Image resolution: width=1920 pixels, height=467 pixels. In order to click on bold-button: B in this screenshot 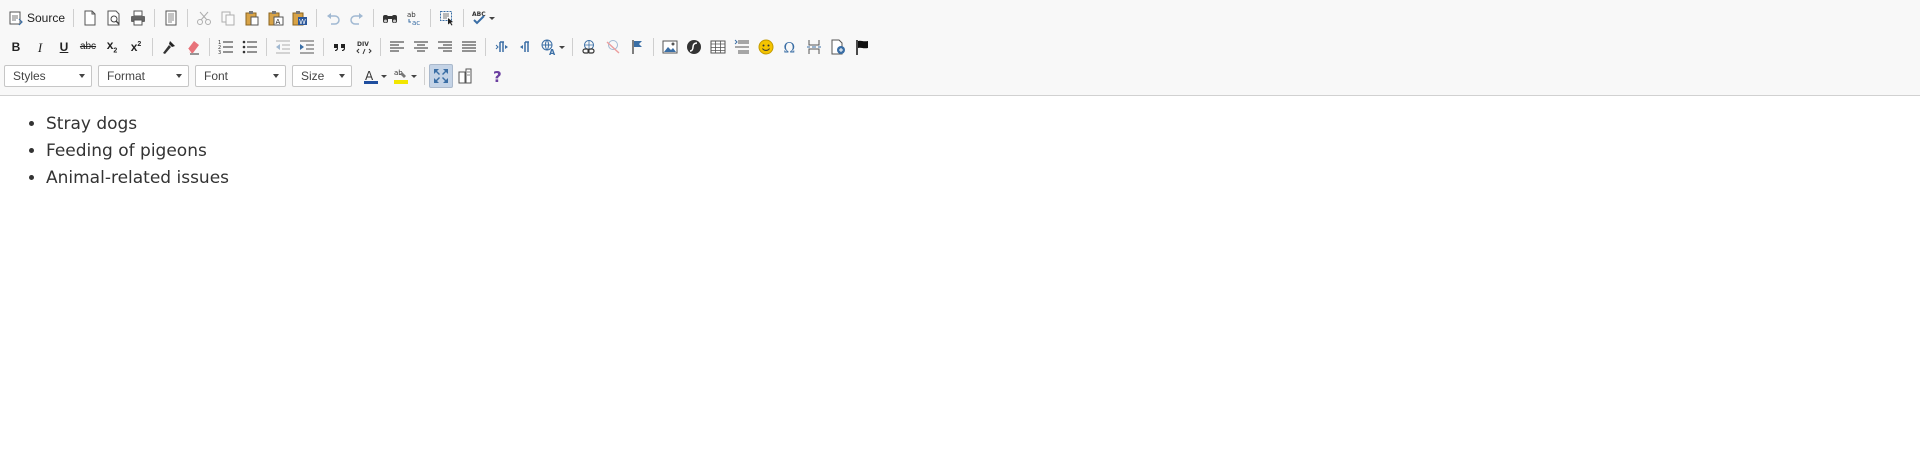, I will do `click(16, 47)`.